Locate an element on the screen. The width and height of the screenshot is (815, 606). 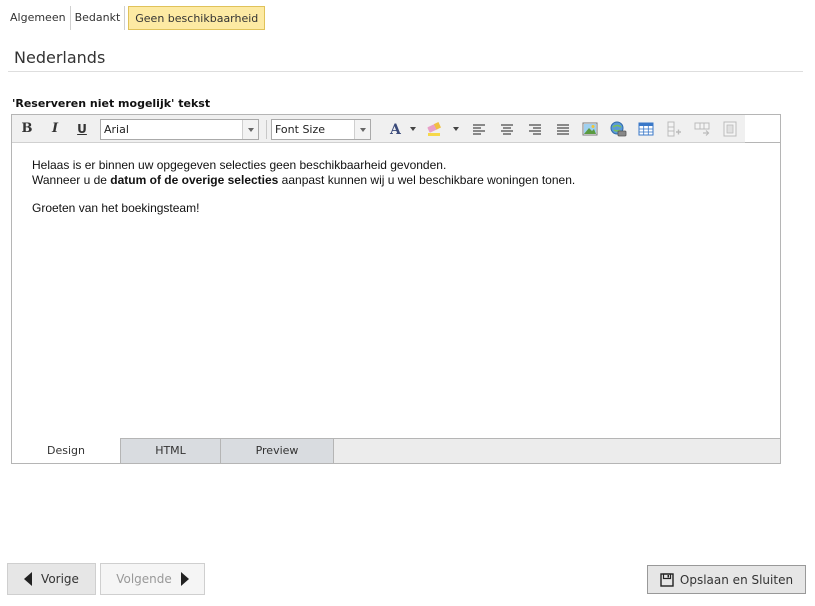
align-left-button is located at coordinates (479, 129).